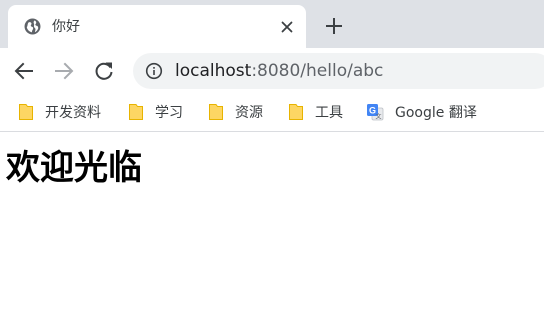 Image resolution: width=544 pixels, height=320 pixels. Describe the element at coordinates (169, 113) in the screenshot. I see `bookmark-label: 学习` at that location.